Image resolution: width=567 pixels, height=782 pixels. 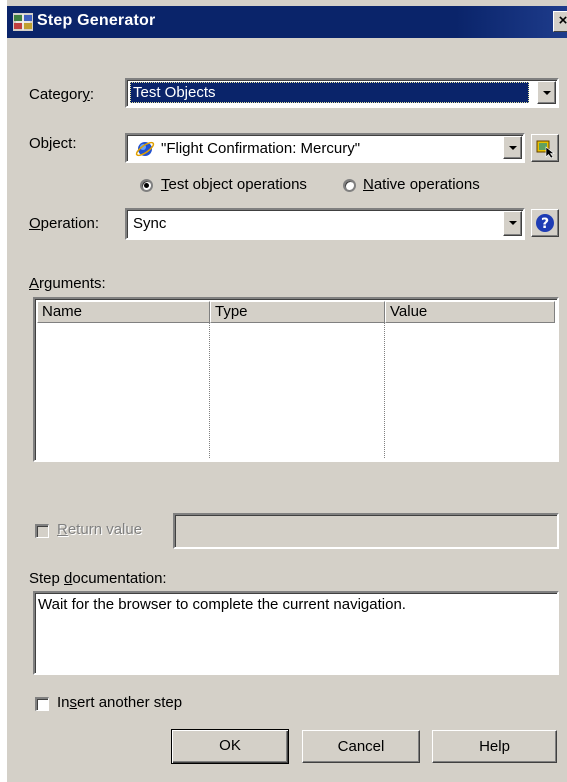 What do you see at coordinates (361, 746) in the screenshot?
I see `cancel-button: Cancel` at bounding box center [361, 746].